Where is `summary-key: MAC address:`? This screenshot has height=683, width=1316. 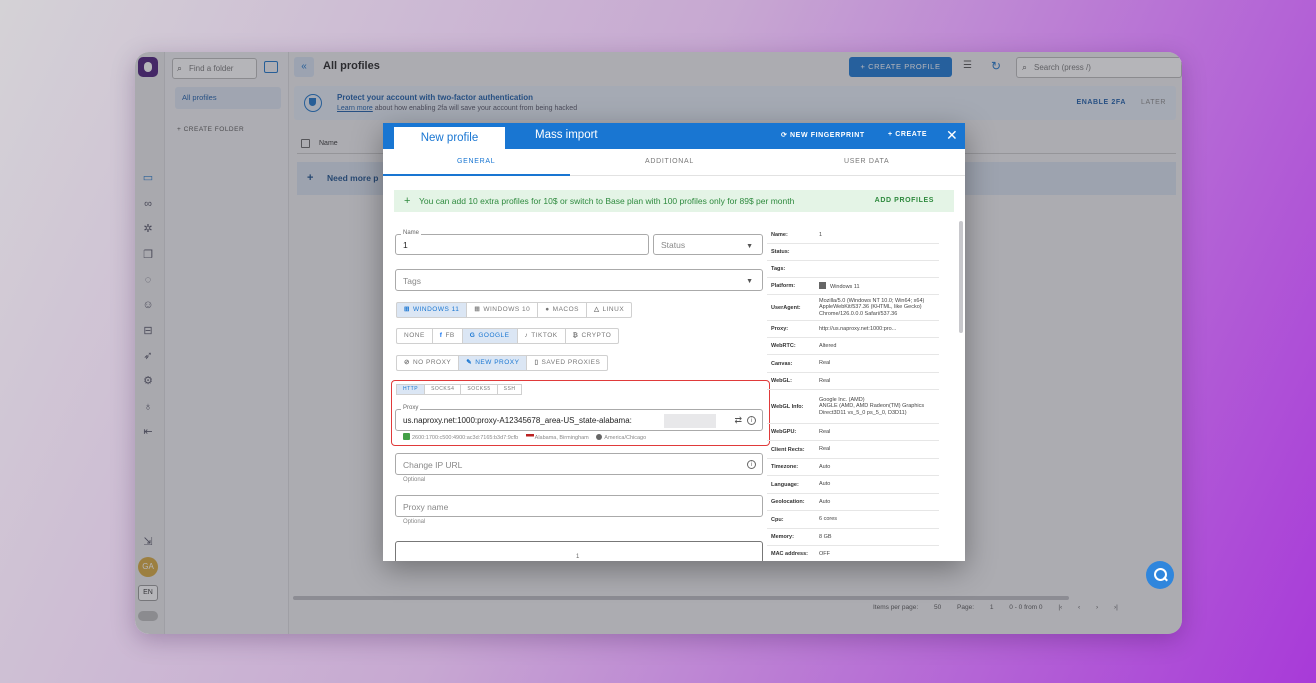
summary-key: MAC address: is located at coordinates (789, 554).